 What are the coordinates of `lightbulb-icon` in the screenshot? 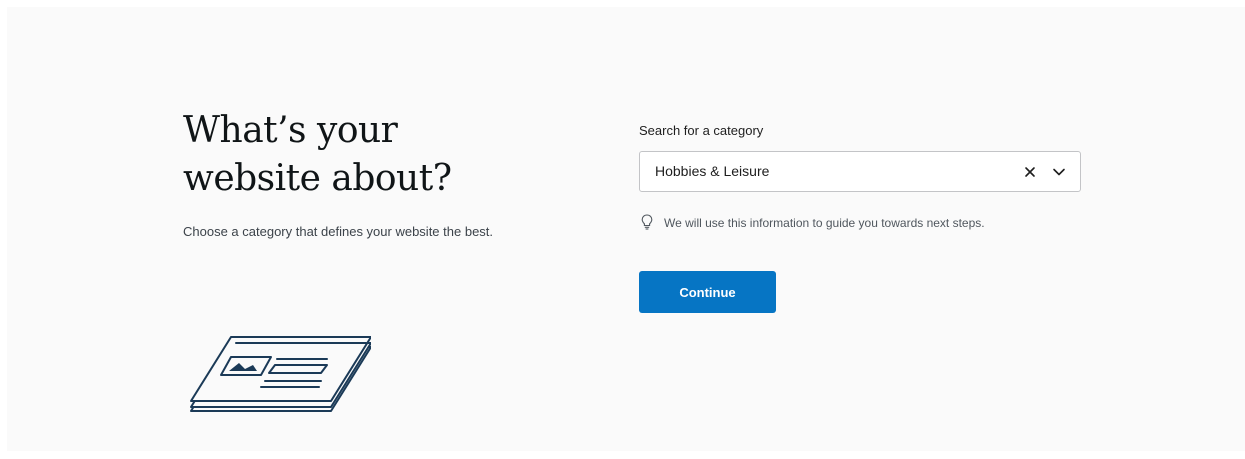 It's located at (647, 222).